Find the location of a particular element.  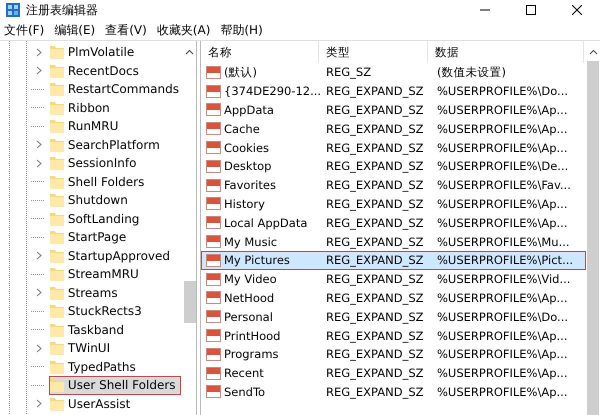

column-header: 类型 is located at coordinates (373, 52).